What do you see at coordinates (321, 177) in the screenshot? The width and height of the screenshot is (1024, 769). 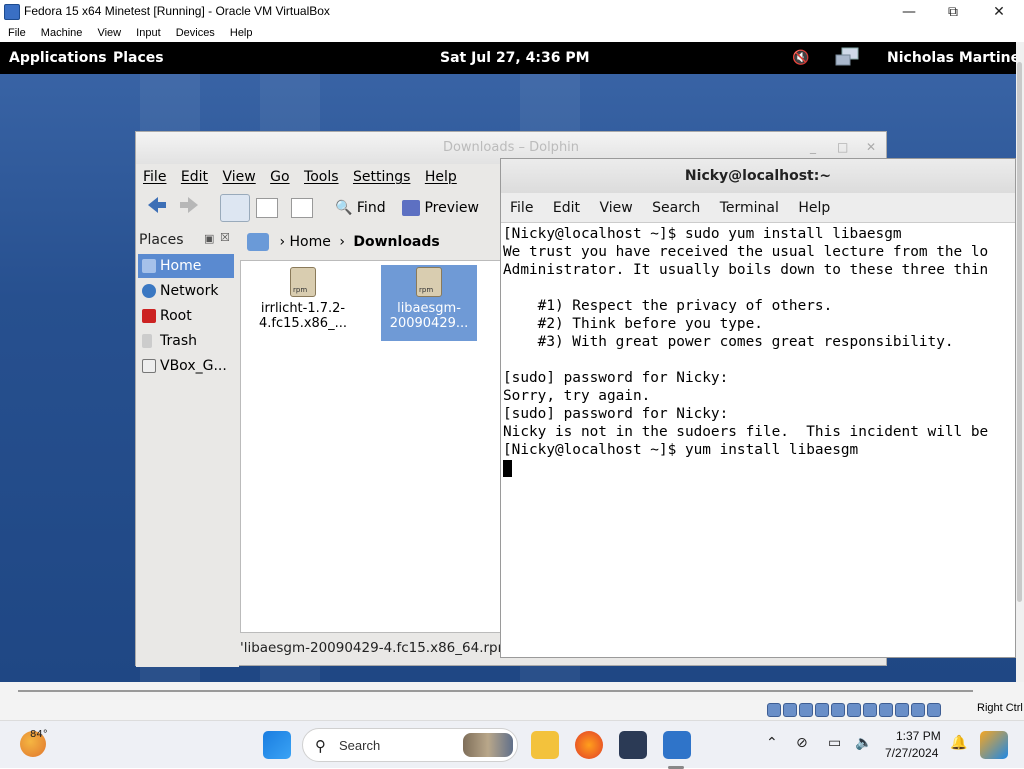 I see `dolphin-menu-tools: Tools` at bounding box center [321, 177].